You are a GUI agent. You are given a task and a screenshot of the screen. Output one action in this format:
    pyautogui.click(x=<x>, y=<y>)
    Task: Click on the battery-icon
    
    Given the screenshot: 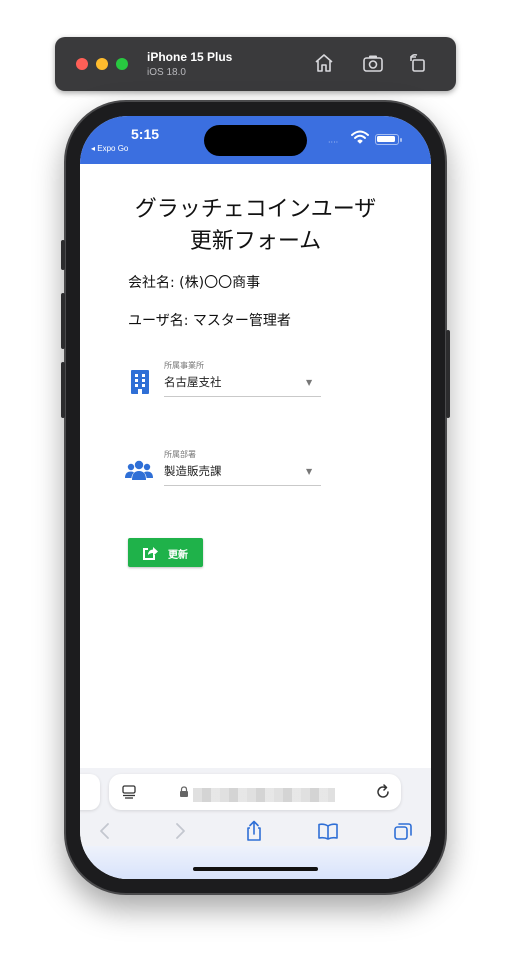 What is the action you would take?
    pyautogui.click(x=388, y=139)
    